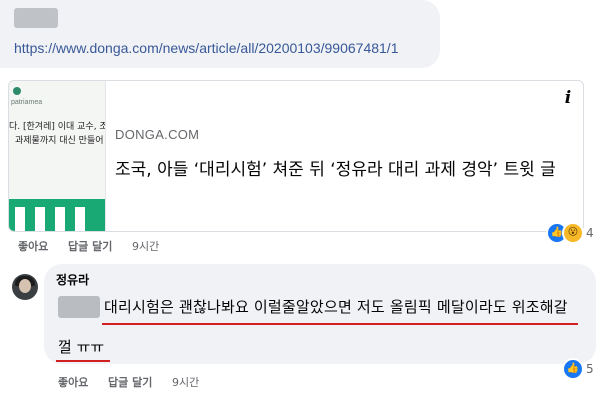 The height and width of the screenshot is (400, 600). What do you see at coordinates (568, 98) in the screenshot?
I see `info-icon: i` at bounding box center [568, 98].